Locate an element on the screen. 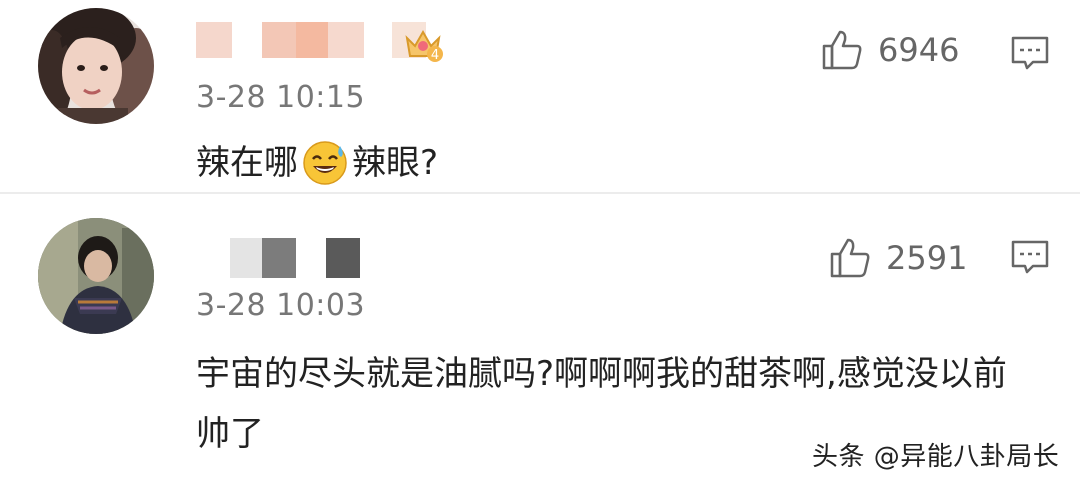  comment-text-part: 辣眼? is located at coordinates (395, 163).